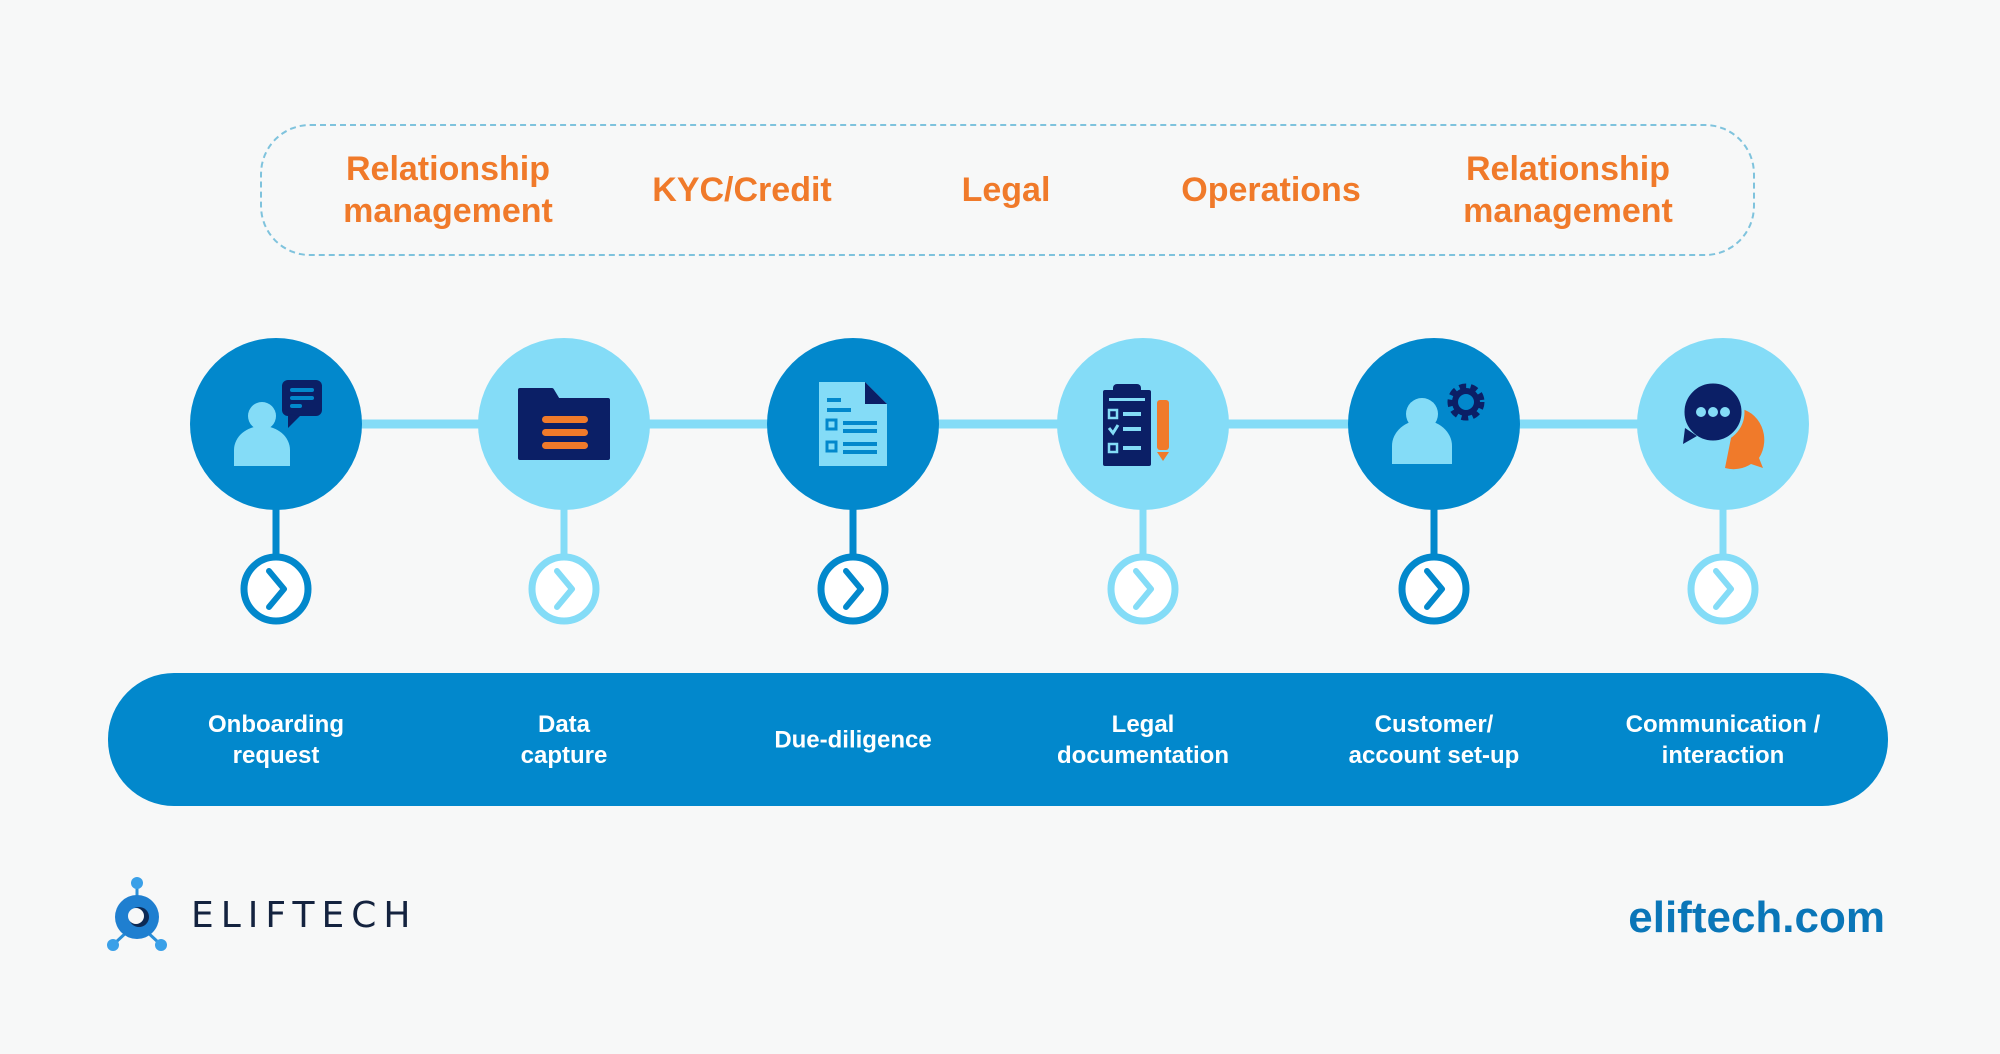  I want to click on folder-icon, so click(564, 424).